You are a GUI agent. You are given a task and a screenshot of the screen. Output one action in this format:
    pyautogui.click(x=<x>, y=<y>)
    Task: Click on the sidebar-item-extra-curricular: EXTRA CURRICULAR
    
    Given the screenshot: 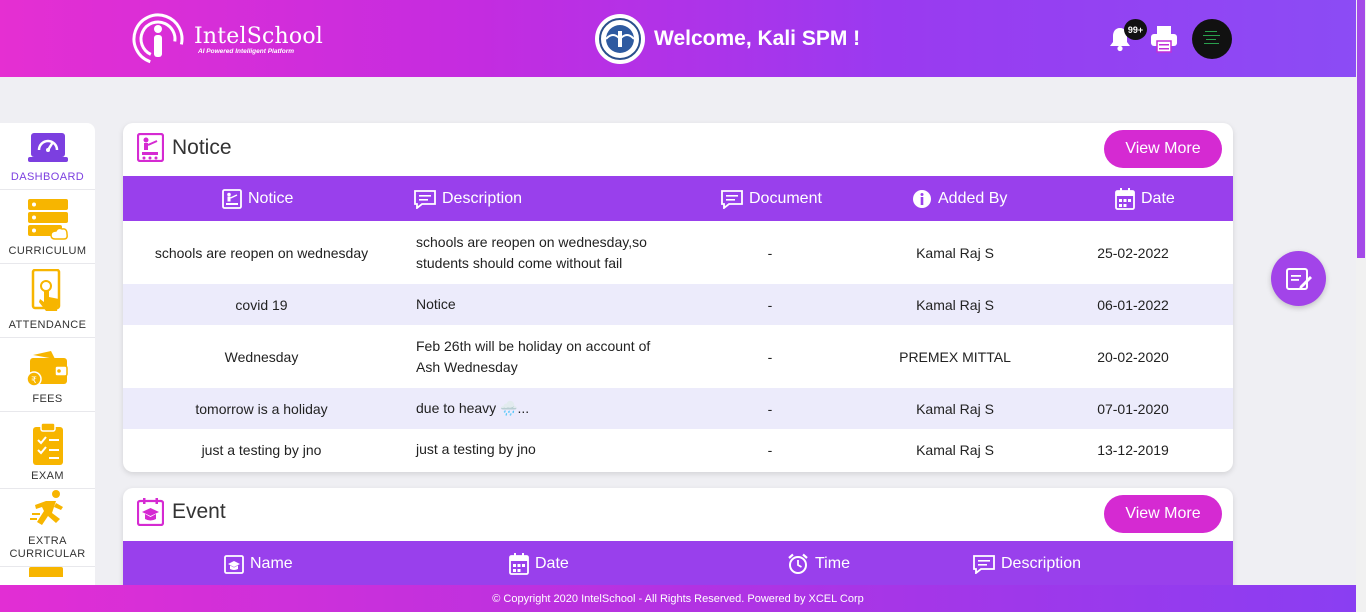 What is the action you would take?
    pyautogui.click(x=47, y=528)
    